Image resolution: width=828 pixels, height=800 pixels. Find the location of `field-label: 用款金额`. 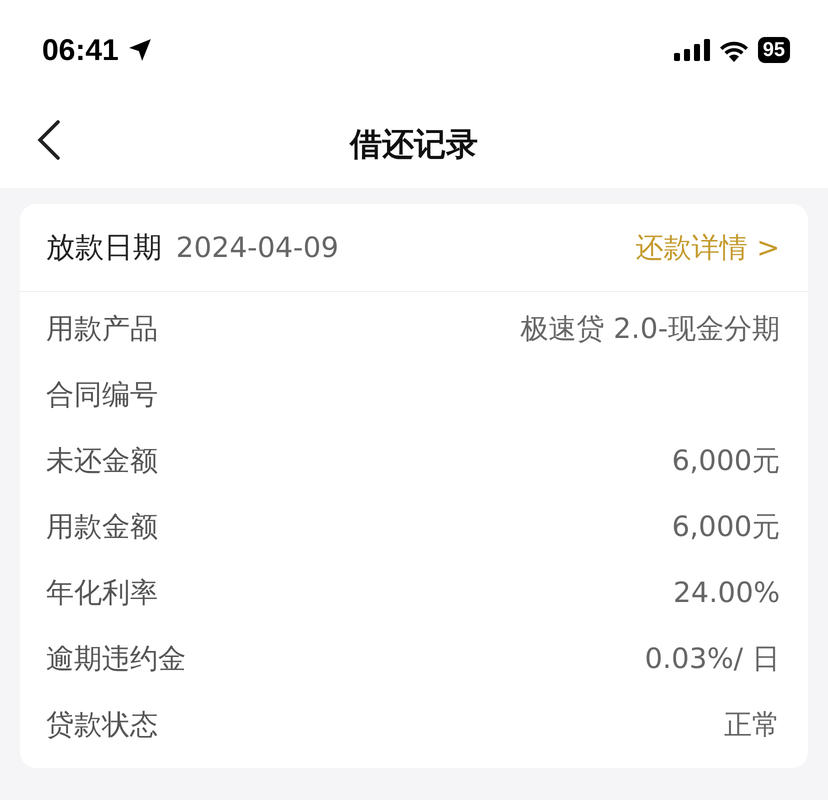

field-label: 用款金额 is located at coordinates (102, 527).